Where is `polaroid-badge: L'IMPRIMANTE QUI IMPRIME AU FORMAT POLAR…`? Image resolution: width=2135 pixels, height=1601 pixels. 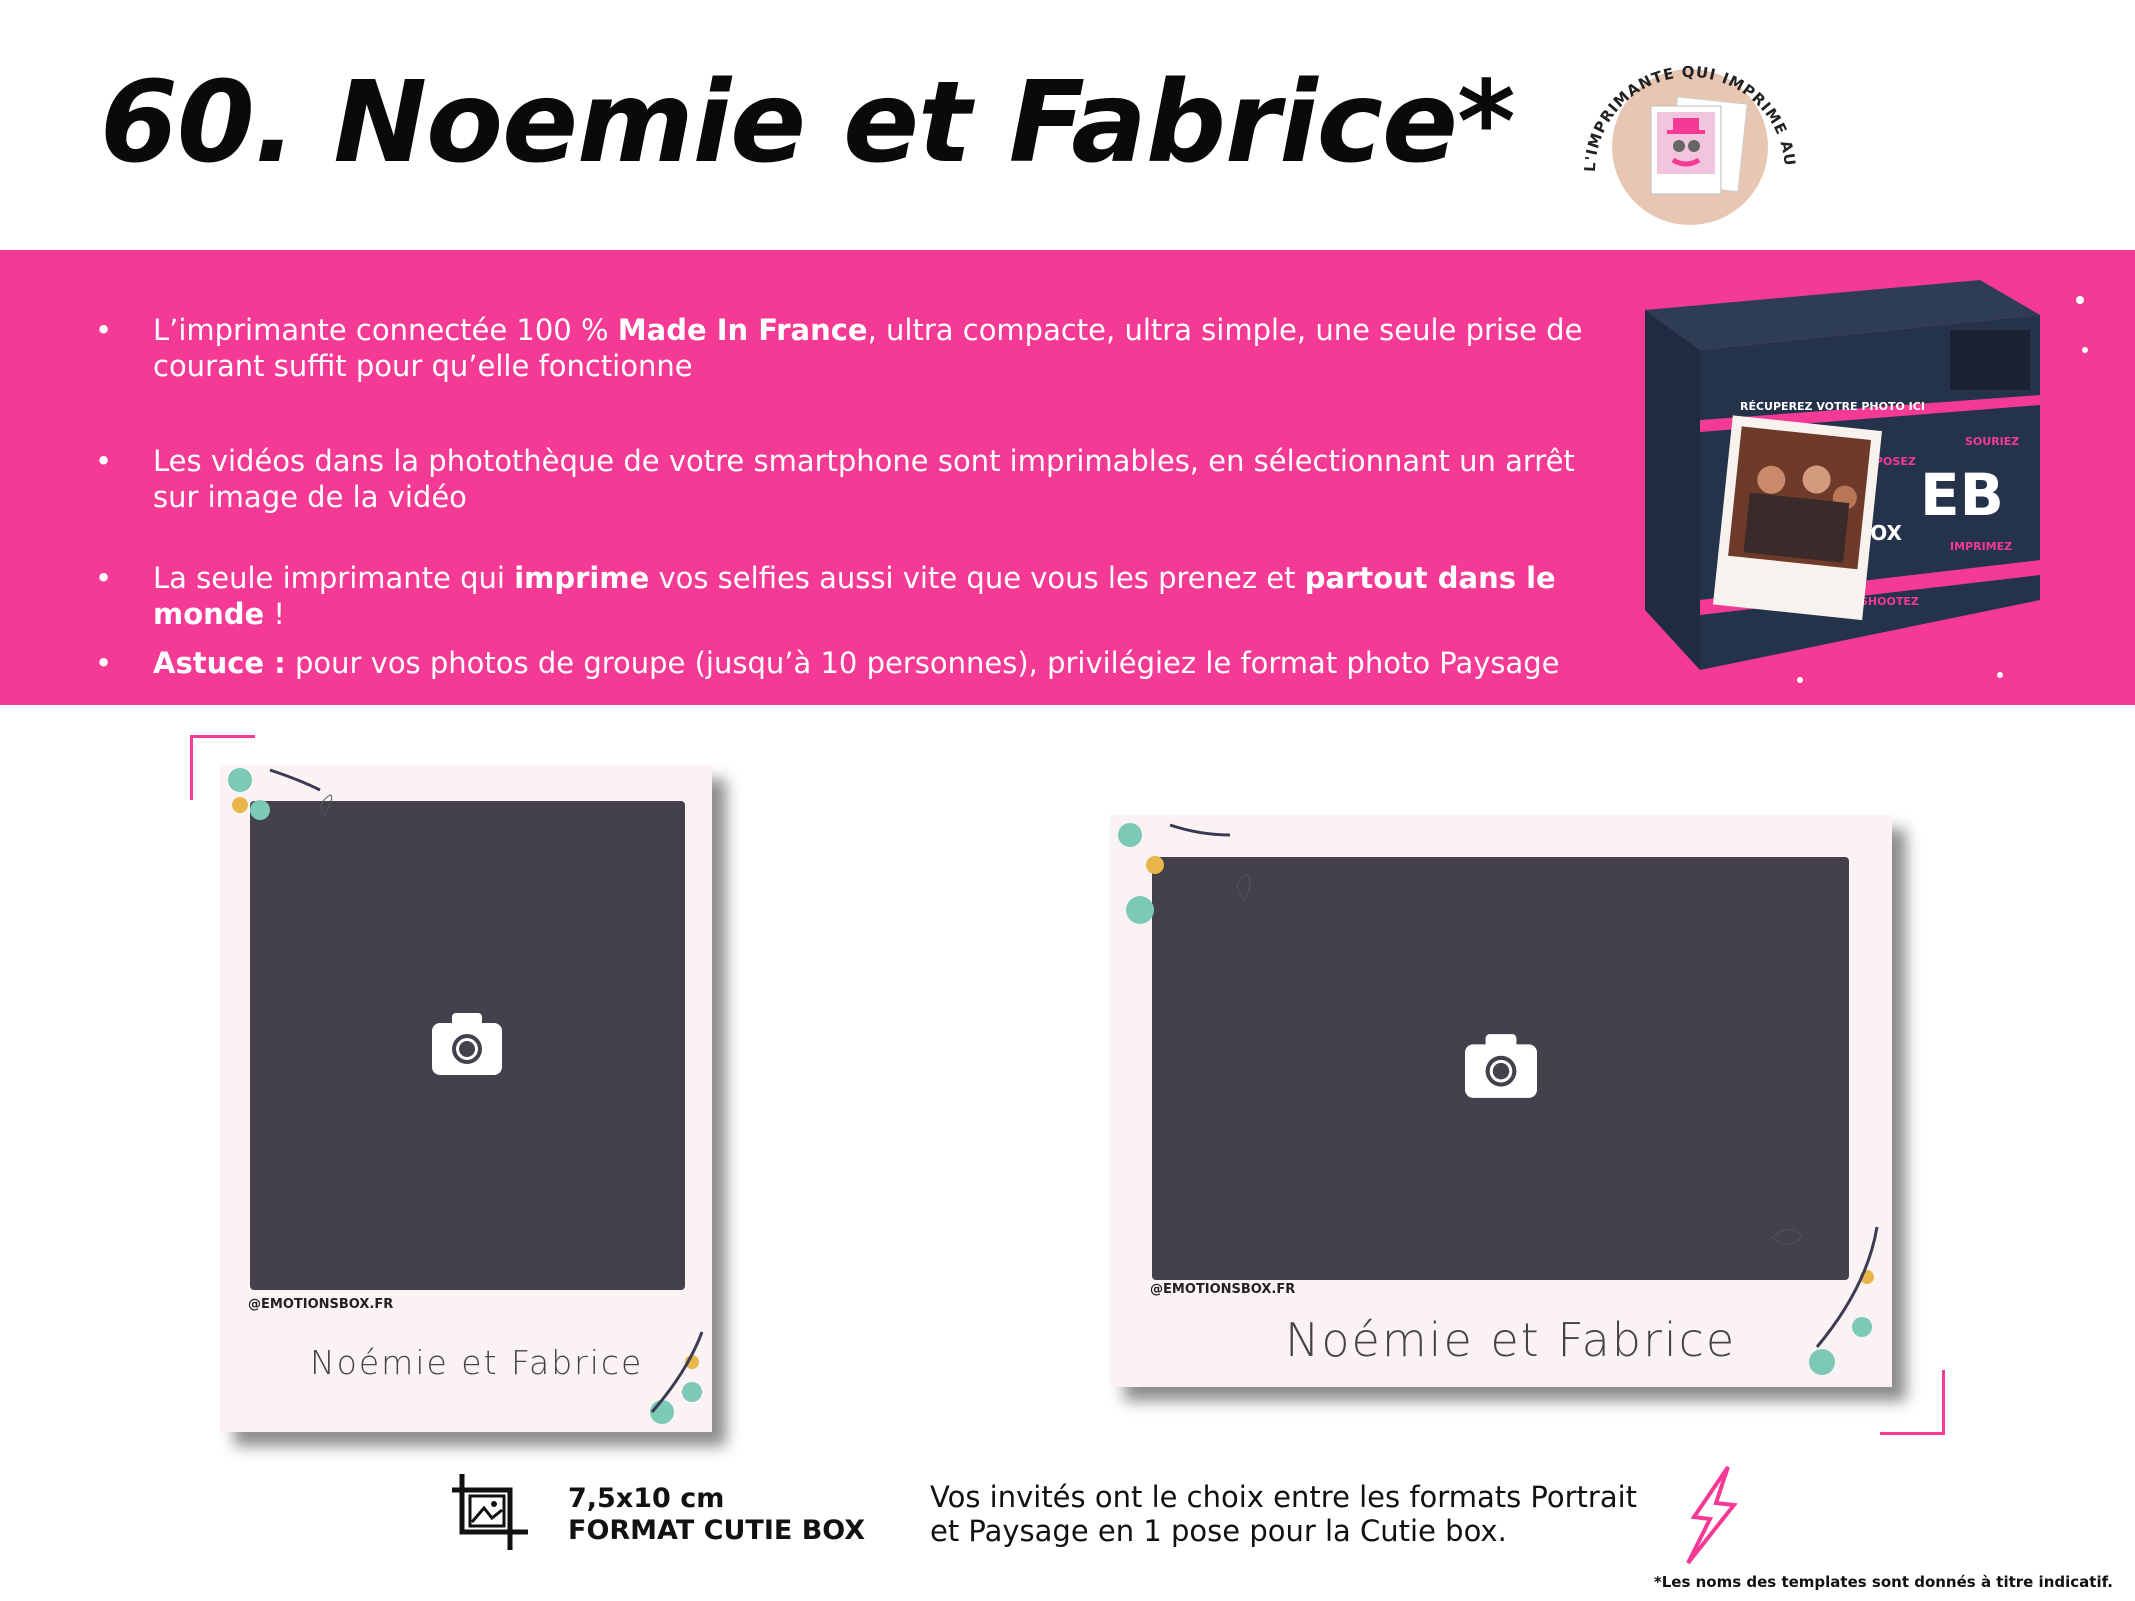 polaroid-badge: L'IMPRIMANTE QUI IMPRIME AU FORMAT POLAR… is located at coordinates (1676, 123).